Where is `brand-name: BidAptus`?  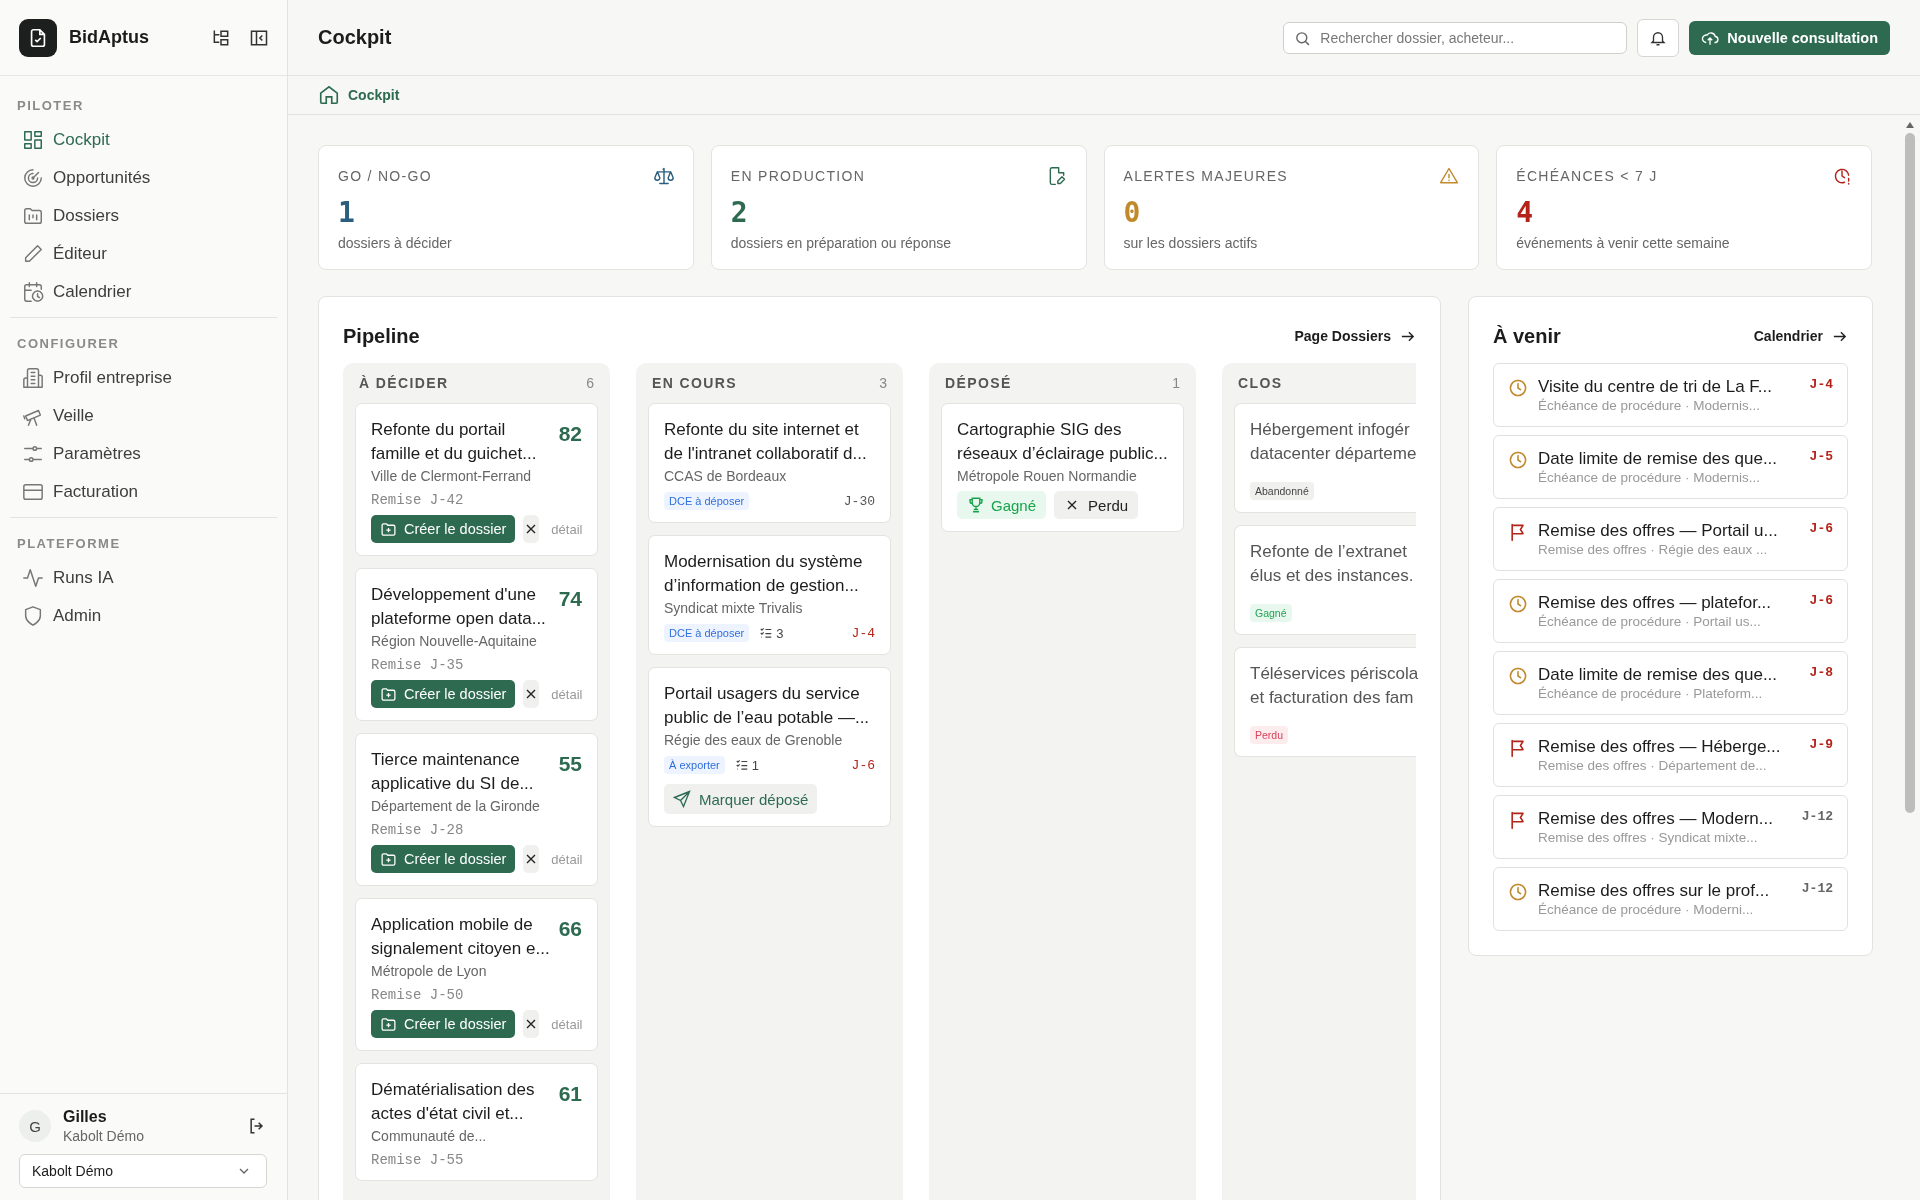 brand-name: BidAptus is located at coordinates (109, 37).